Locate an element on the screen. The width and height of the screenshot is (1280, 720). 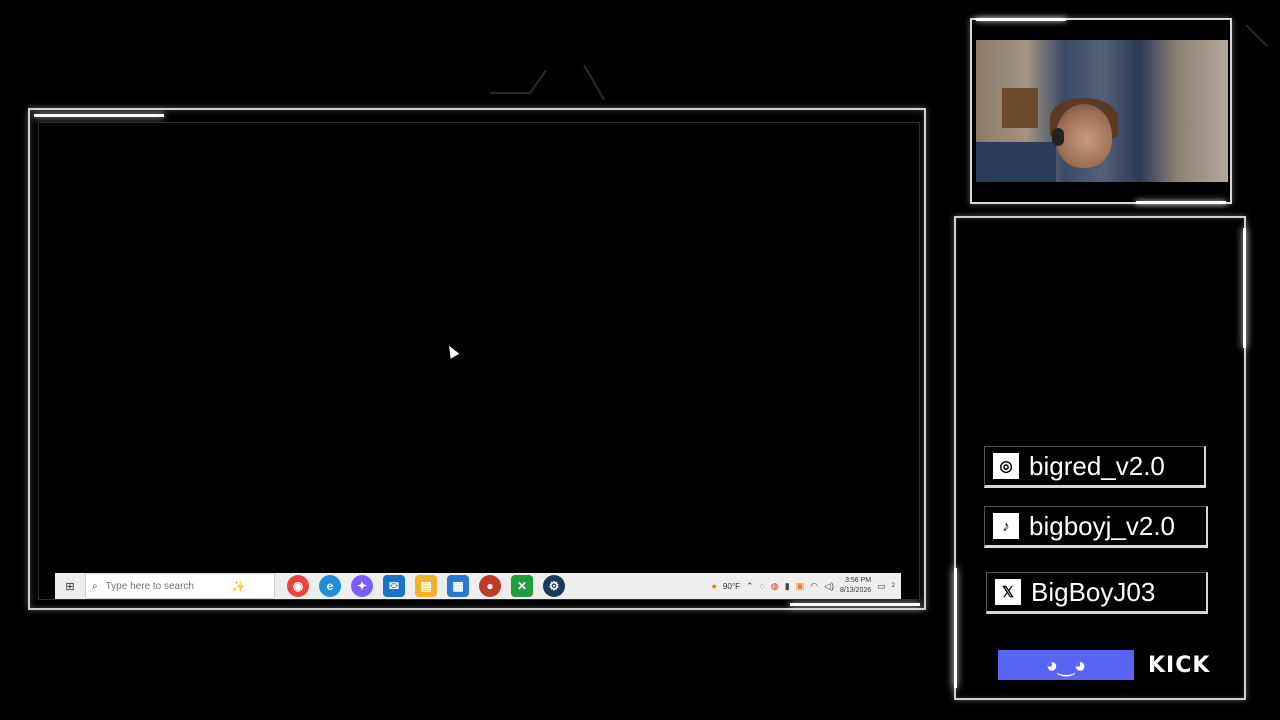
microphone-icon: ▮ is located at coordinates (787, 586).